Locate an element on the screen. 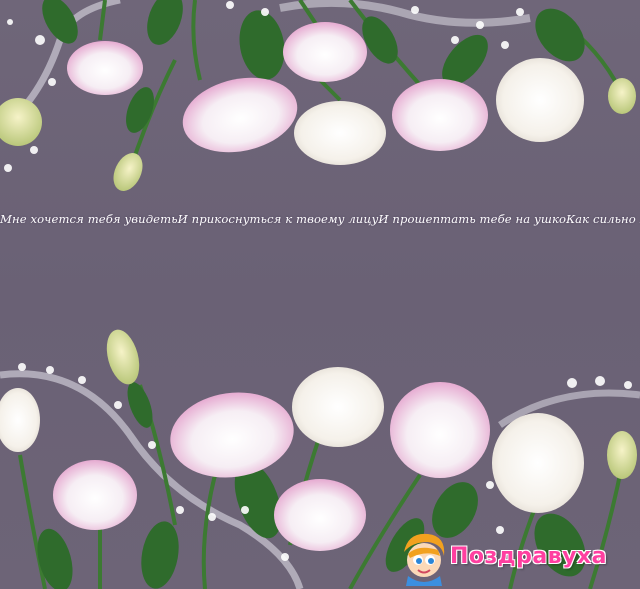 The image size is (640, 589). site-logo: Поздравуха is located at coordinates (518, 558).